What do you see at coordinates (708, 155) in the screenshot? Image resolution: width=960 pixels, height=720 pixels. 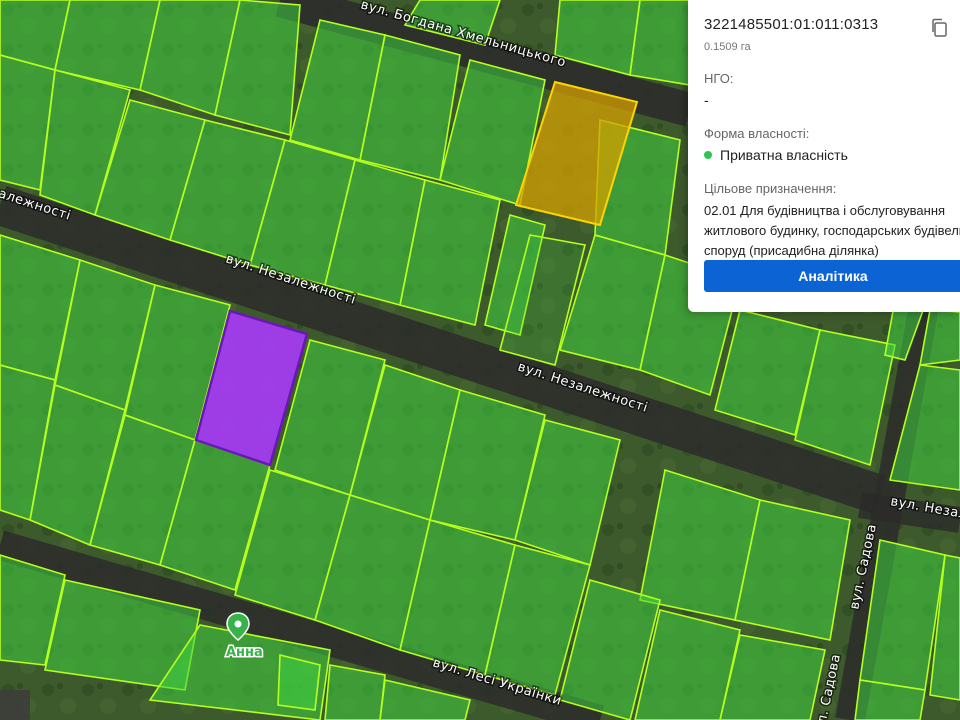 I see `ownership-status-dot` at bounding box center [708, 155].